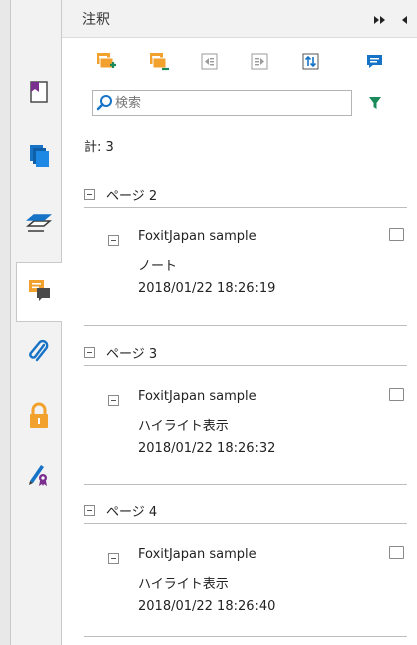 Image resolution: width=417 pixels, height=645 pixels. I want to click on tab-security, so click(39, 418).